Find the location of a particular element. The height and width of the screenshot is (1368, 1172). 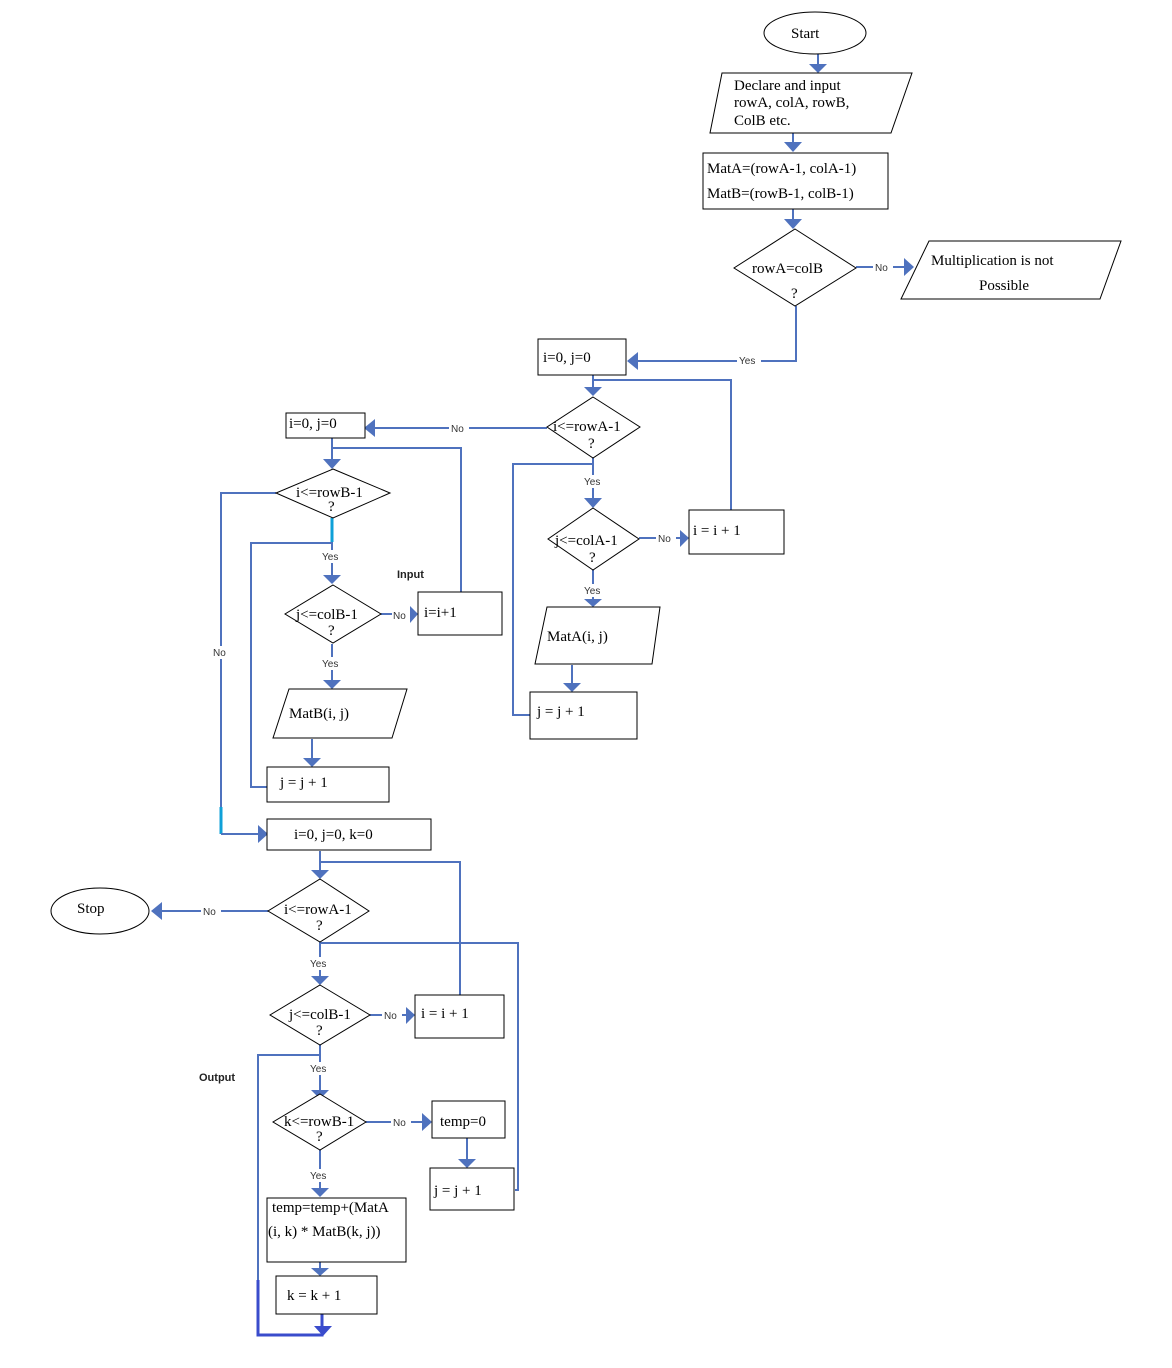

node-text: MatB(i, j) is located at coordinates (319, 714).